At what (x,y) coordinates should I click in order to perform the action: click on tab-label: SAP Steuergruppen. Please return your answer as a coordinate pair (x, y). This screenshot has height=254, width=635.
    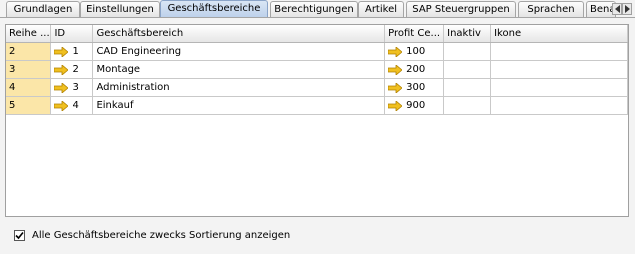
    Looking at the image, I should click on (461, 9).